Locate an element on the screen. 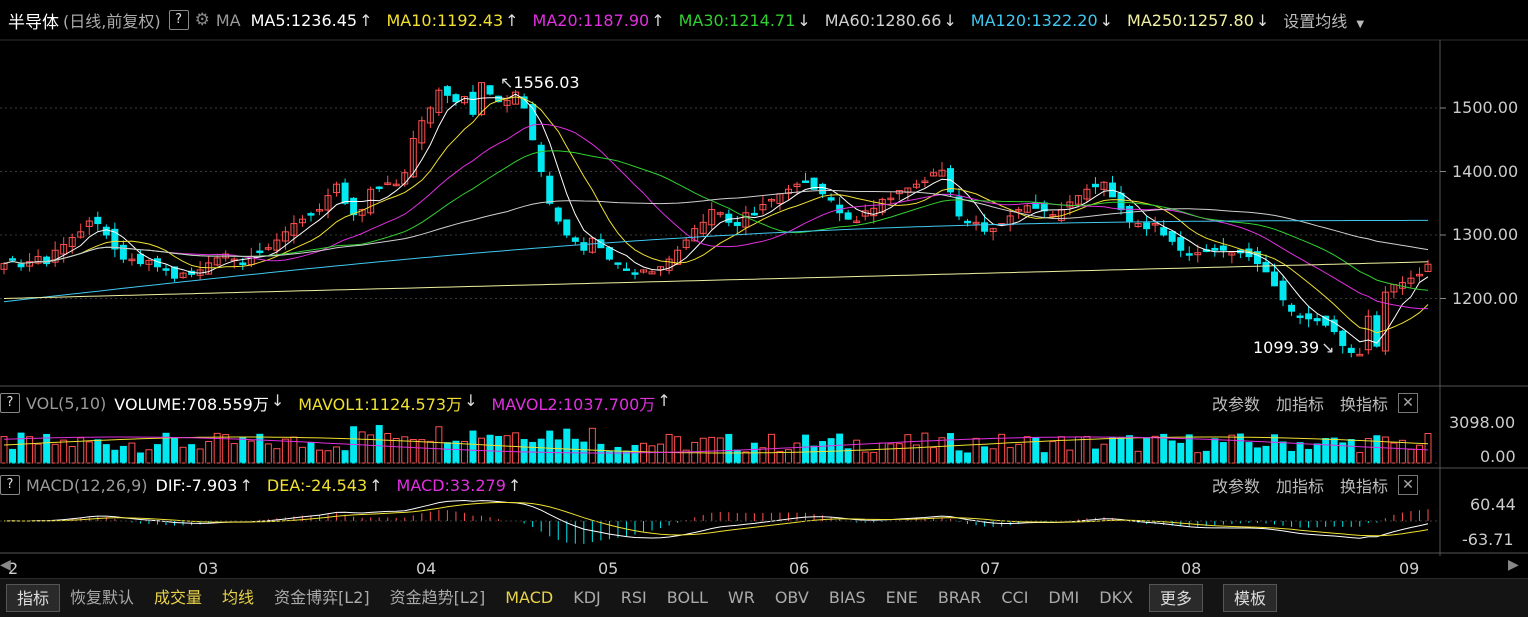  tab-5: 资金趋势[L2] is located at coordinates (438, 598).